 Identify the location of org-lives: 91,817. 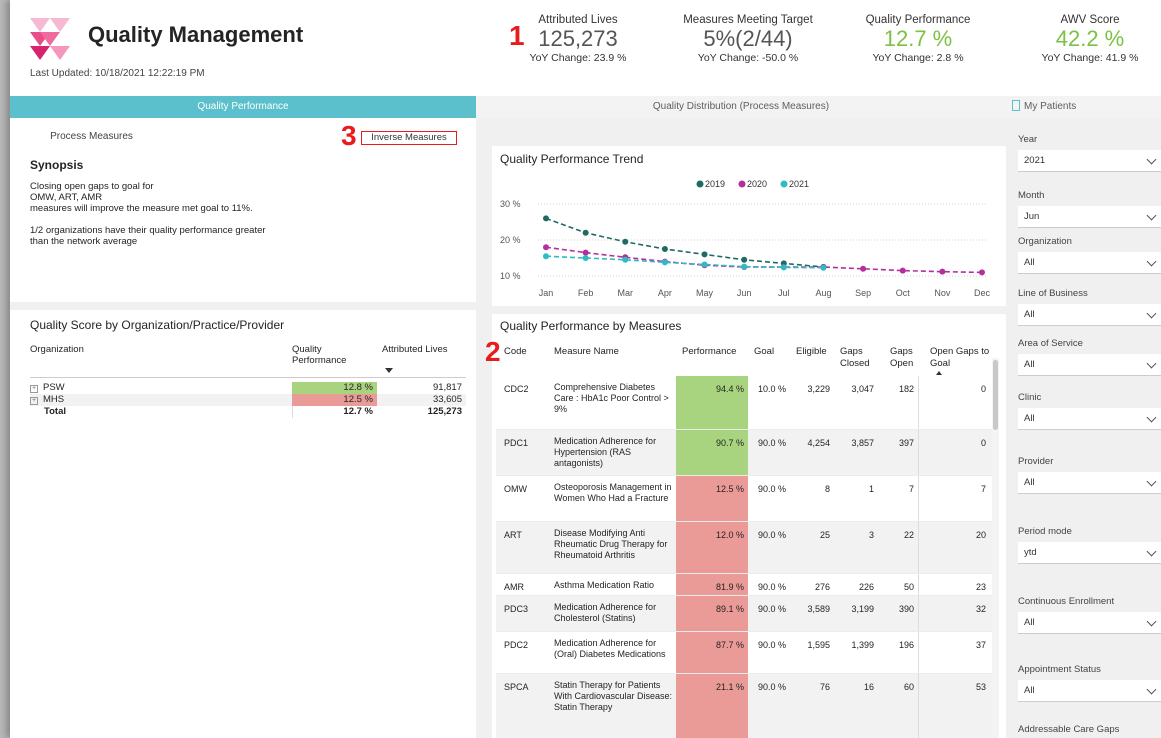
(447, 387).